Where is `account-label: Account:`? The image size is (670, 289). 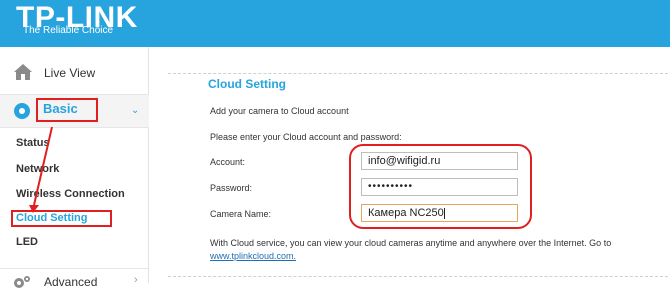
account-label: Account: is located at coordinates (228, 162).